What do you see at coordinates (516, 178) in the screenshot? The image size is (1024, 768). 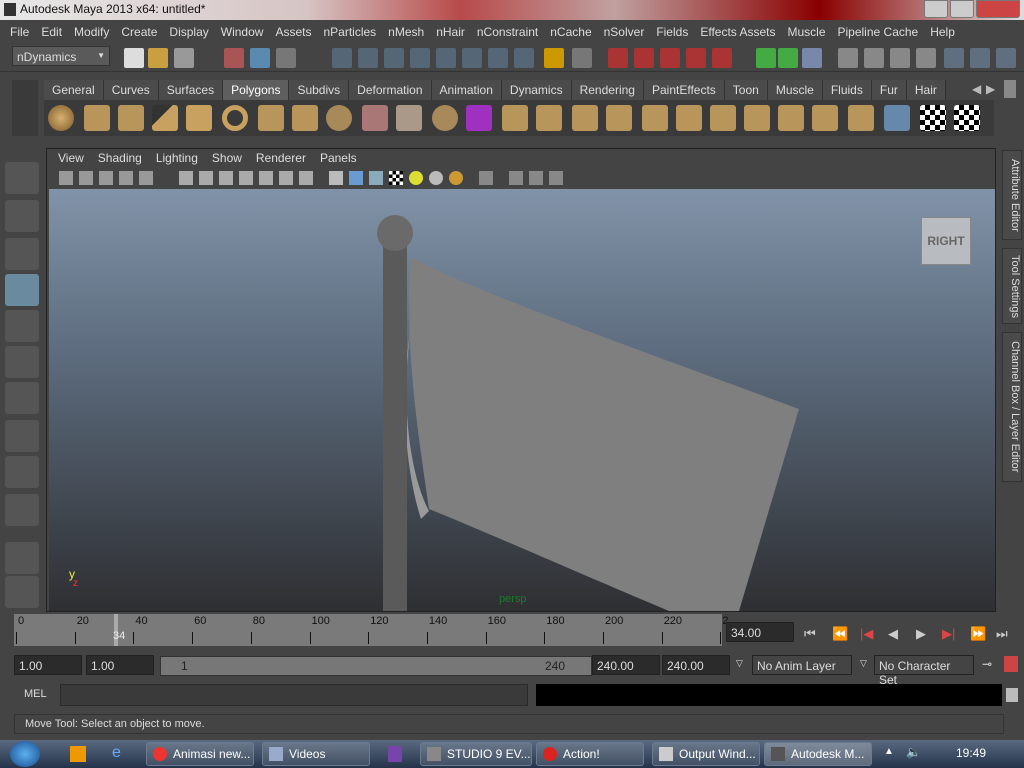 I see `xray-icon` at bounding box center [516, 178].